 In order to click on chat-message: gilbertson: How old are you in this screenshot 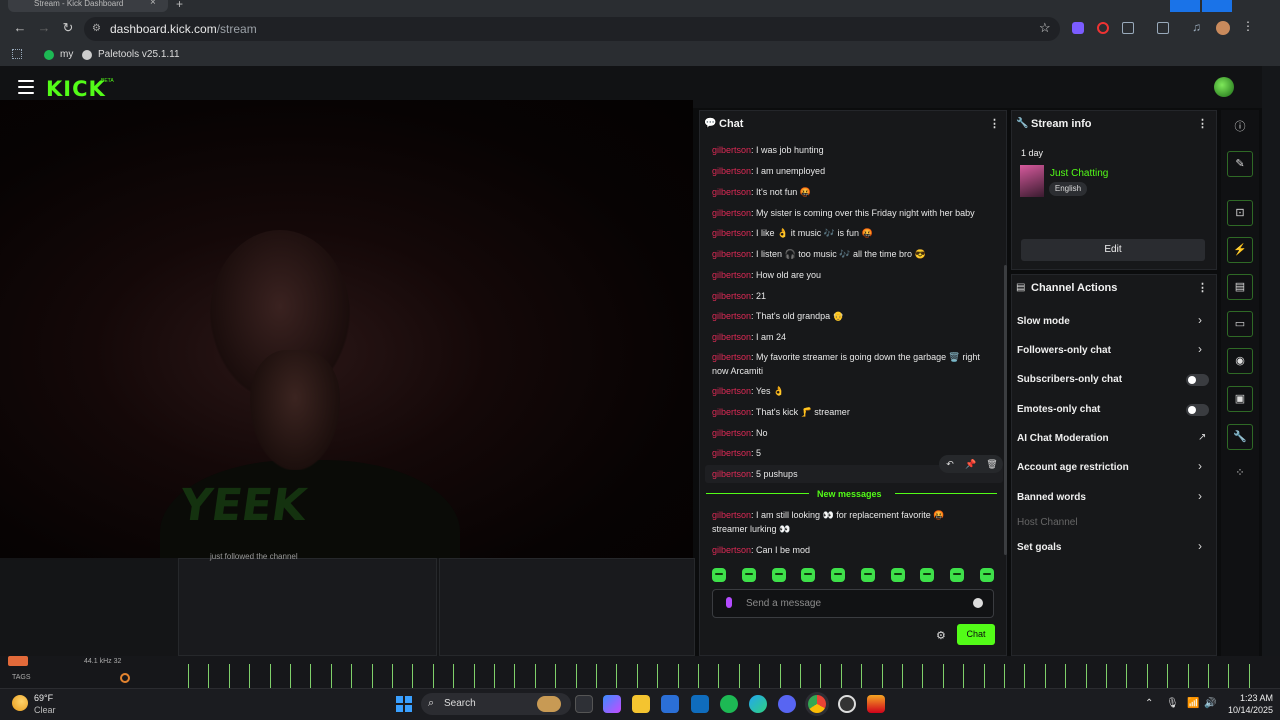, I will do `click(847, 275)`.